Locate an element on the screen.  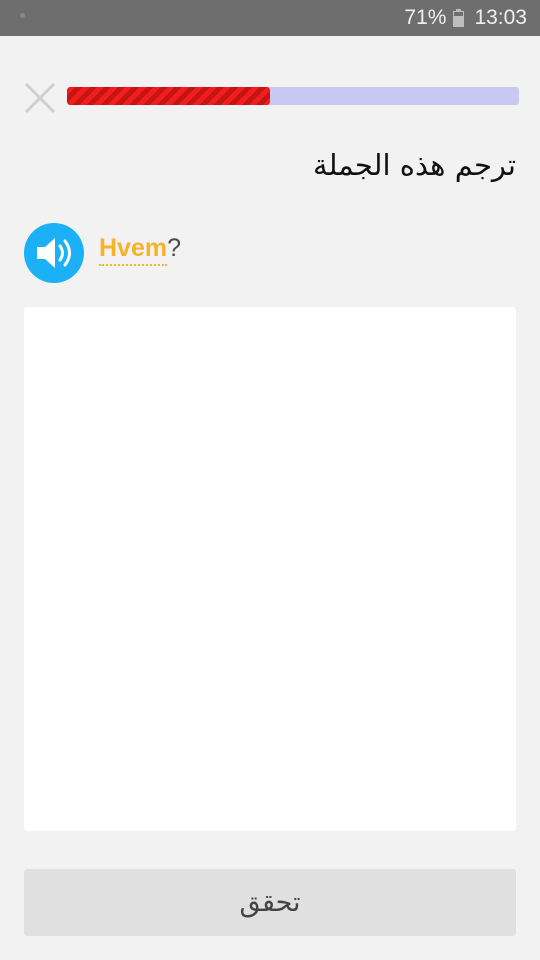
close-icon is located at coordinates (40, 98).